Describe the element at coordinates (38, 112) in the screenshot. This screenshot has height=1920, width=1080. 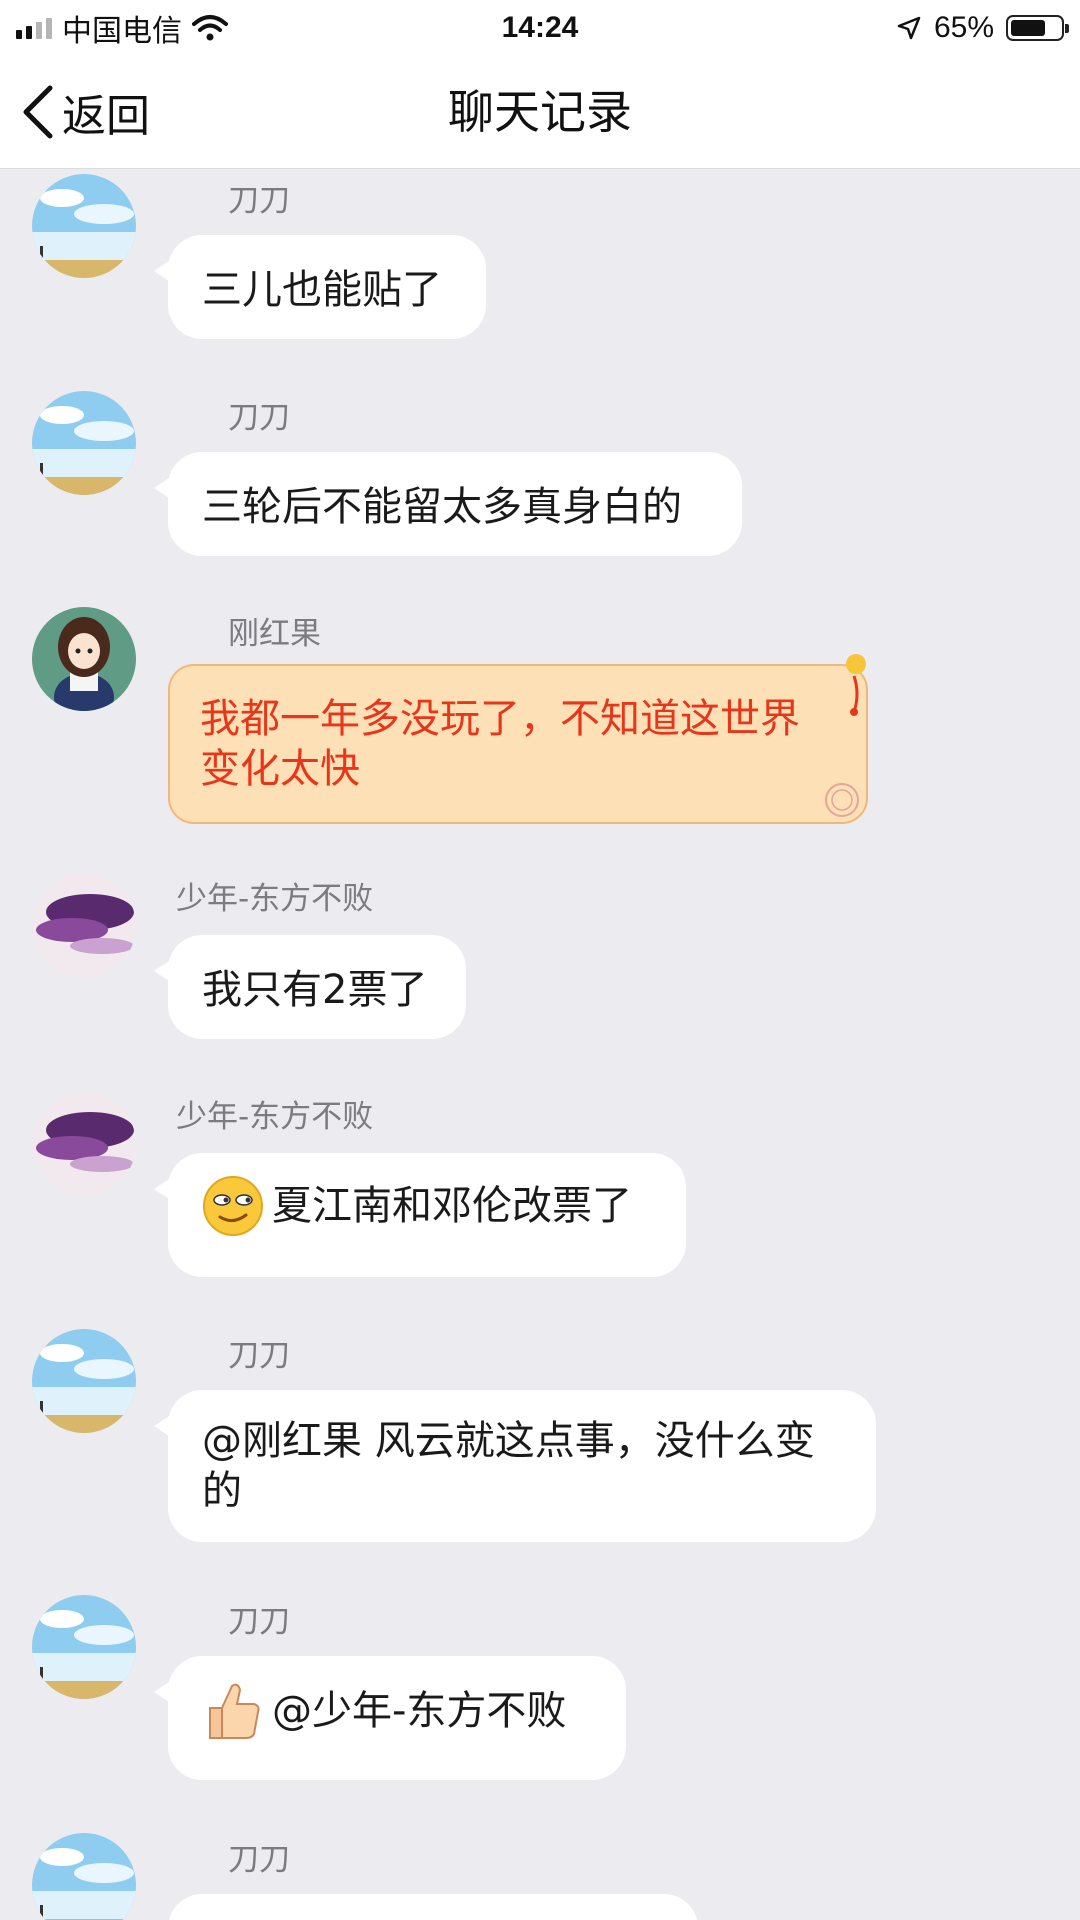
I see `chevron-left-icon` at that location.